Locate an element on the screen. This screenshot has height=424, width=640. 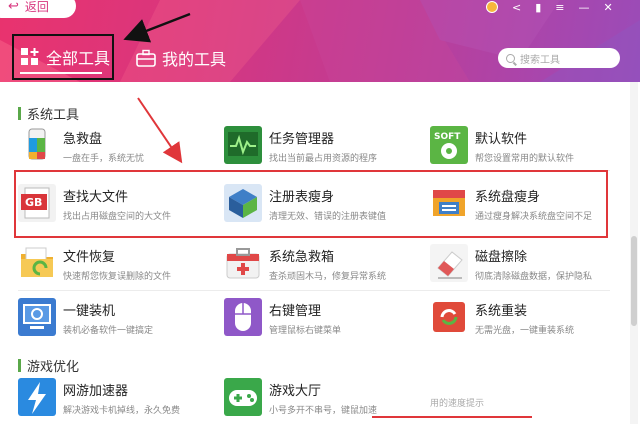
tool-item-system-first-aid: 系统急救箱 查杀顽固木马，修复异常系统 is located at coordinates (324, 264).